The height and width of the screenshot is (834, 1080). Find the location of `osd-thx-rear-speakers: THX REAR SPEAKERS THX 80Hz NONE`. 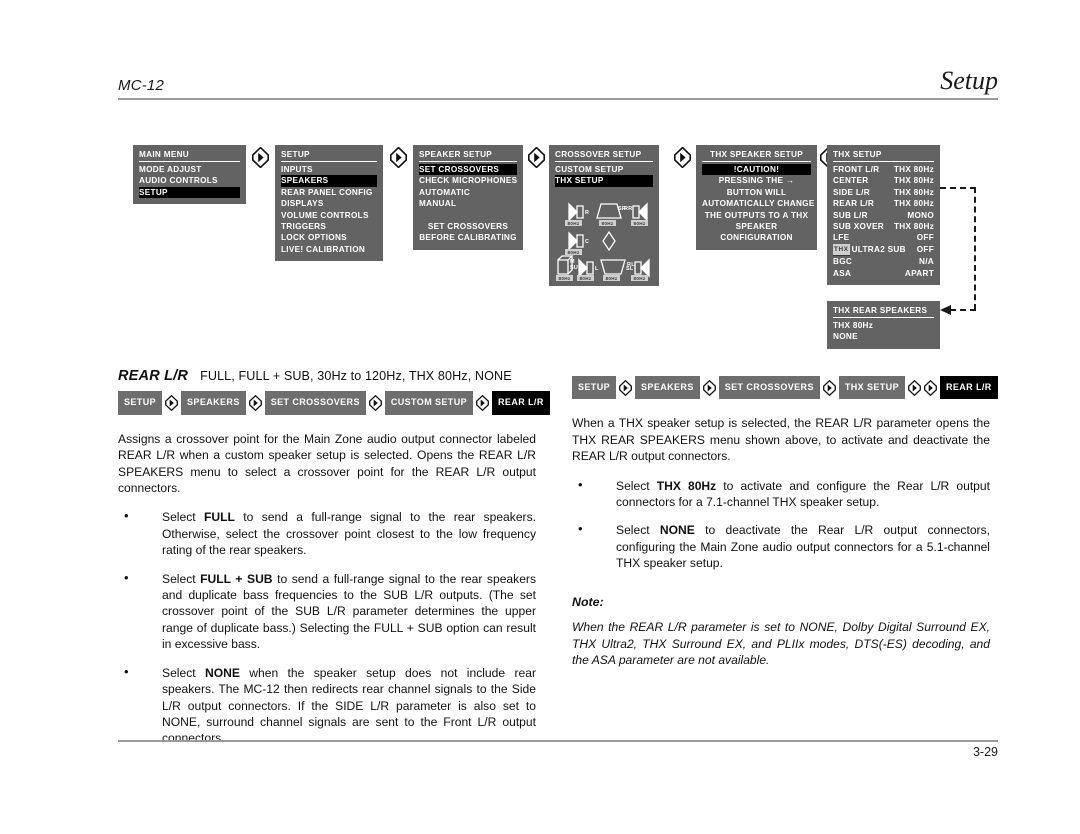

osd-thx-rear-speakers: THX REAR SPEAKERS THX 80Hz NONE is located at coordinates (883, 325).